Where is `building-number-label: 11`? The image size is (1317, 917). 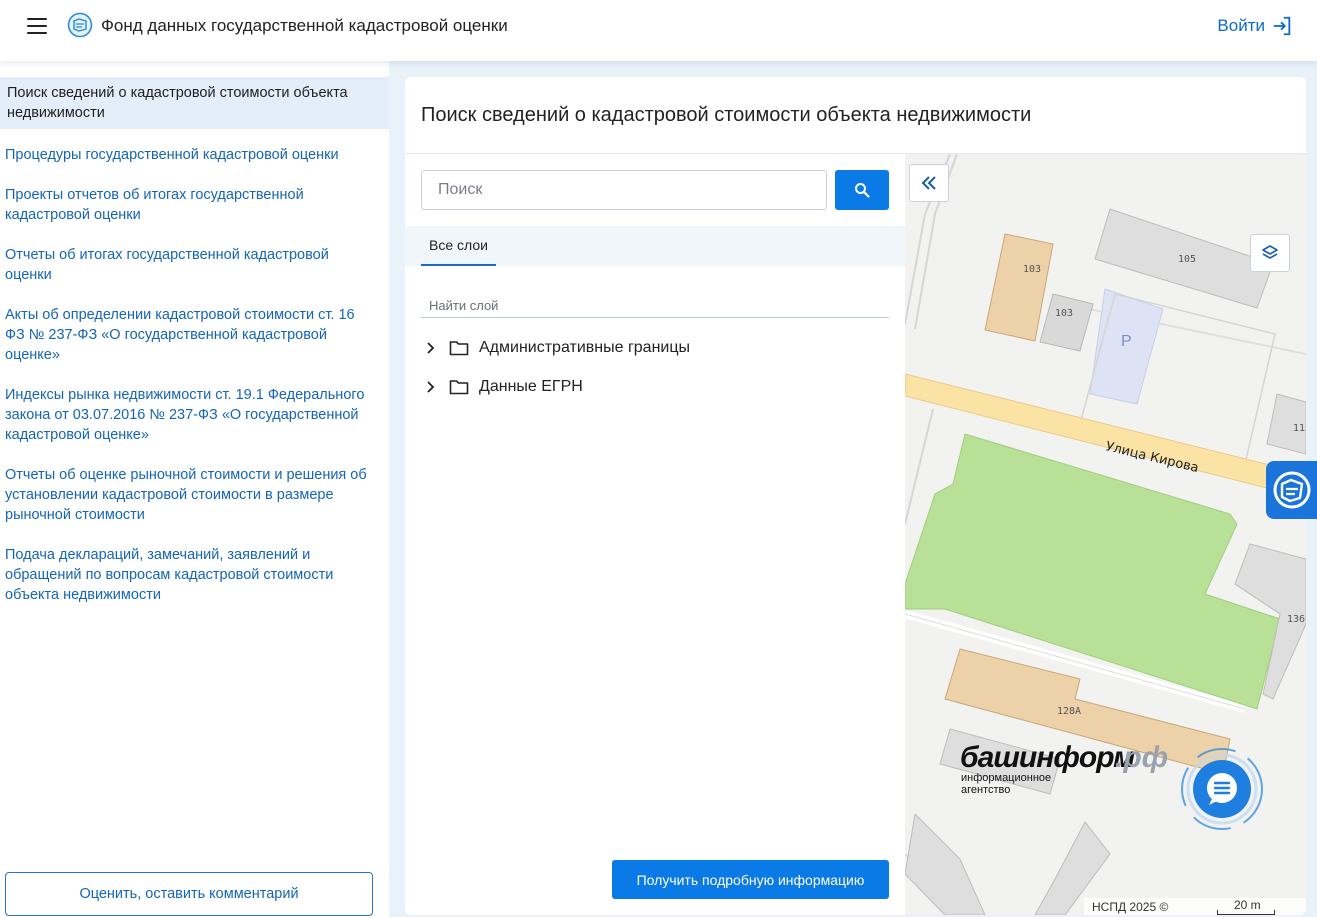 building-number-label: 11 is located at coordinates (1299, 428).